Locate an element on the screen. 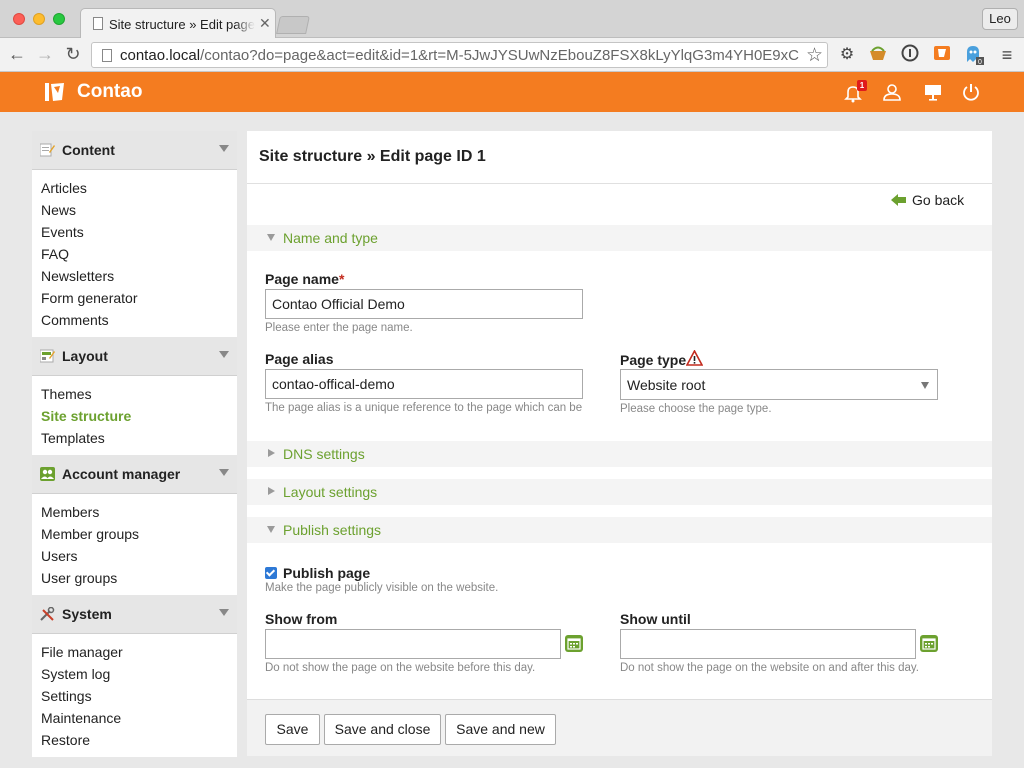 Image resolution: width=1024 pixels, height=768 pixels. bookmark-star-icon: ☆ is located at coordinates (814, 55).